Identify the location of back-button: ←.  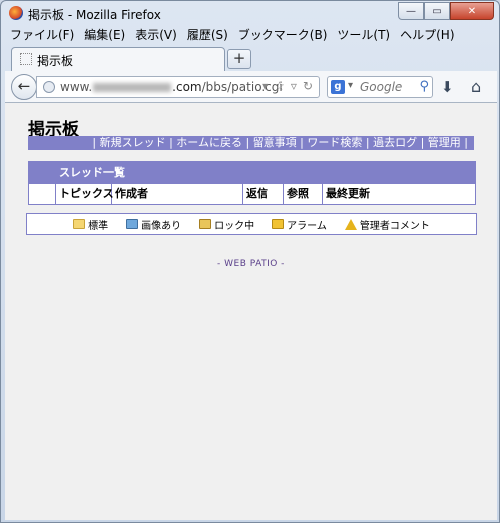
(24, 87).